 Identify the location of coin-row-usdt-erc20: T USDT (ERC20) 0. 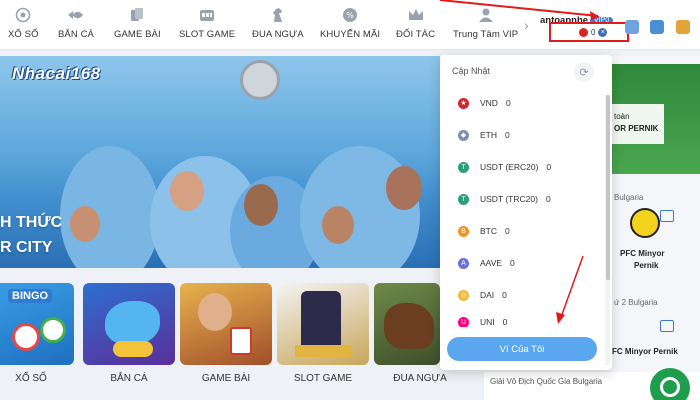
(504, 167).